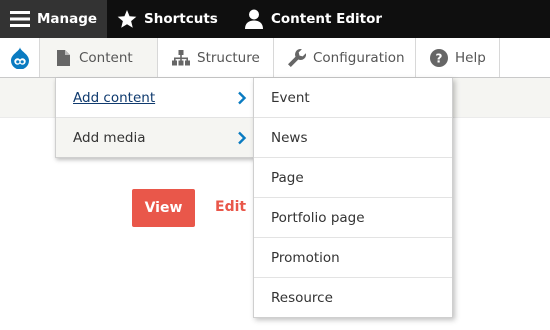  Describe the element at coordinates (106, 57) in the screenshot. I see `tray-item-label: Content` at that location.